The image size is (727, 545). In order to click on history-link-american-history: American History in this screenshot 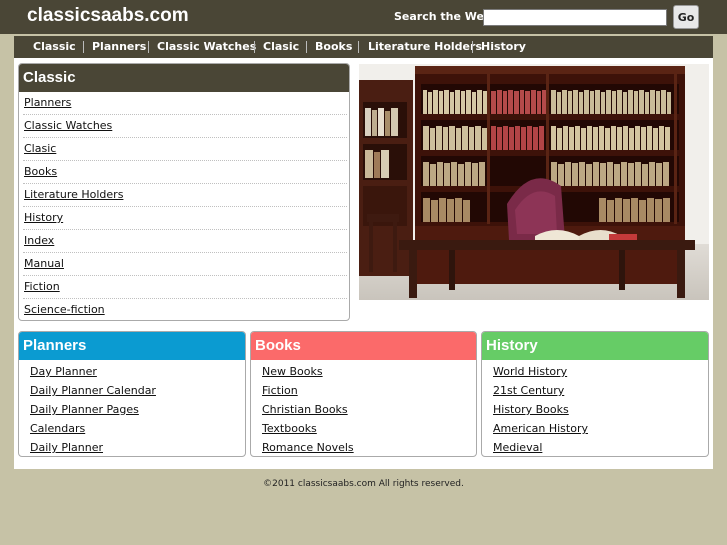, I will do `click(600, 428)`.